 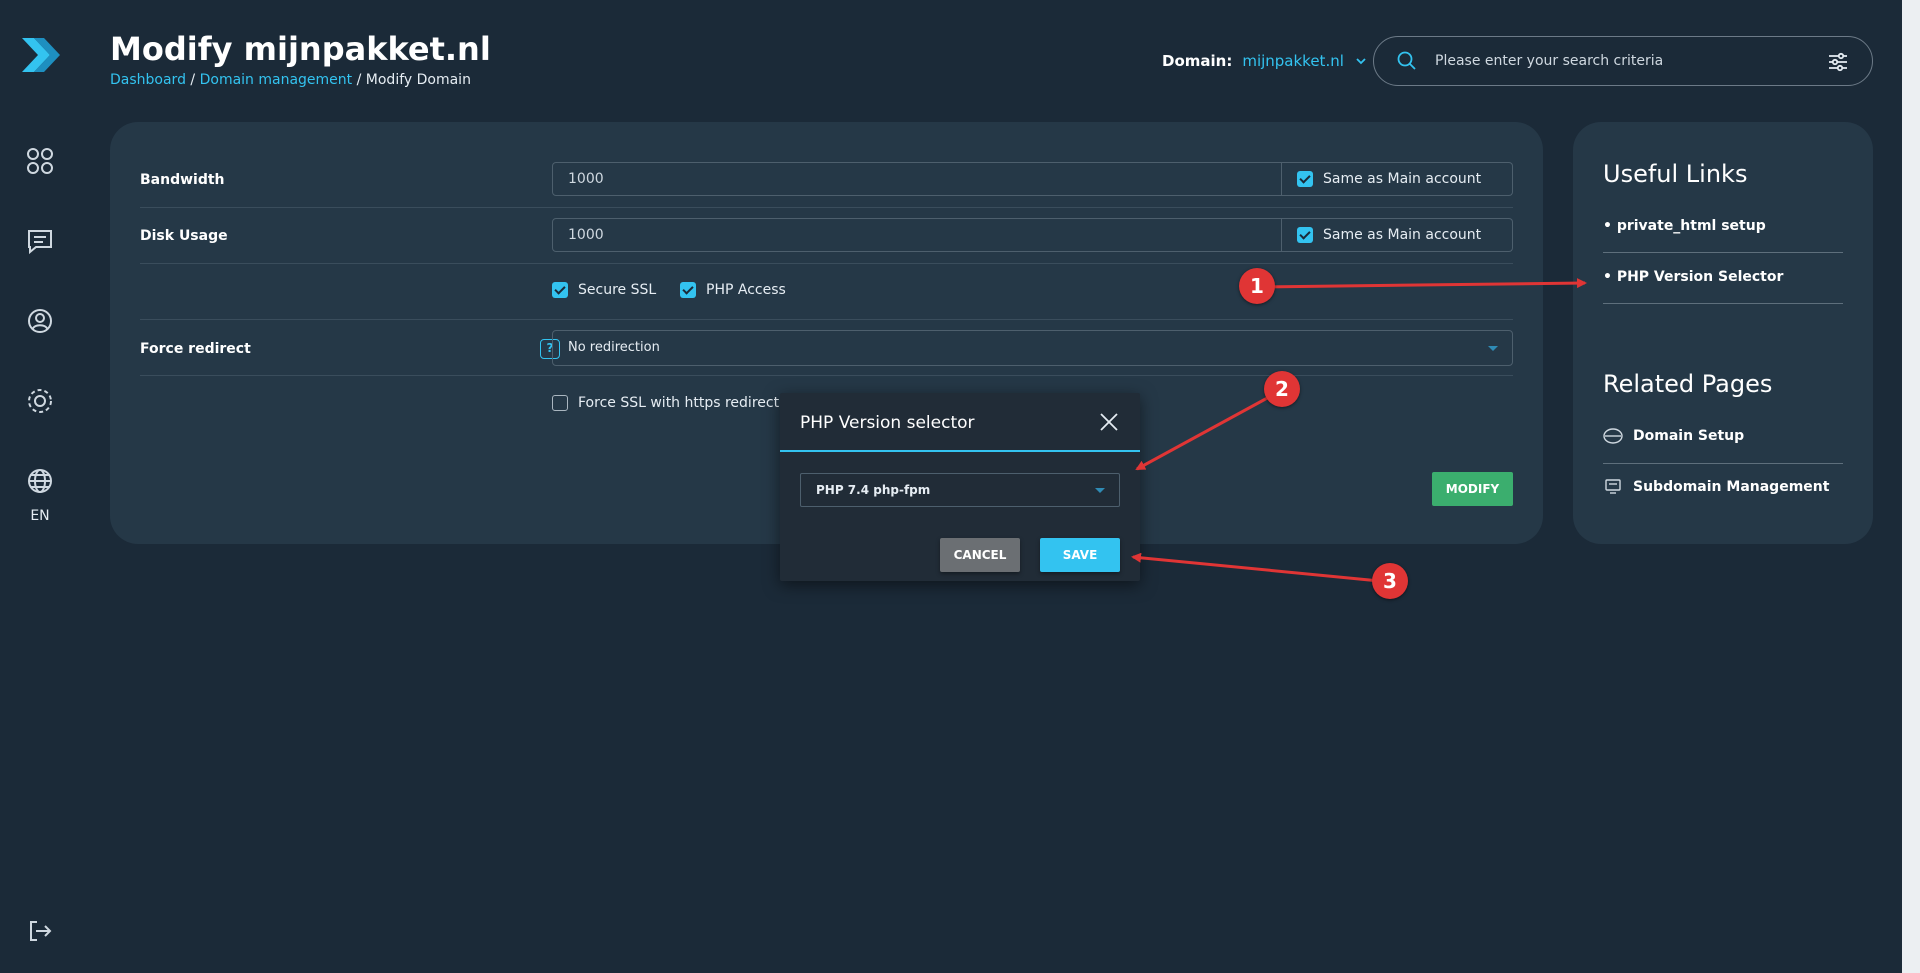 I want to click on bandwidth-label: Bandwidth, so click(x=182, y=180).